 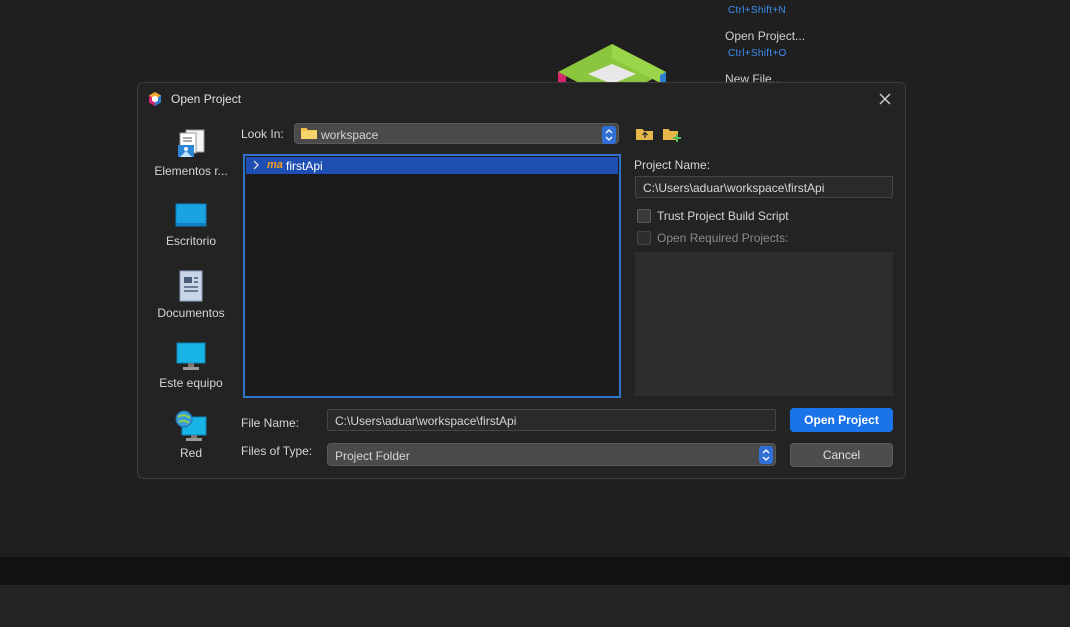 What do you see at coordinates (672, 165) in the screenshot?
I see `project-name-label: Project Name:` at bounding box center [672, 165].